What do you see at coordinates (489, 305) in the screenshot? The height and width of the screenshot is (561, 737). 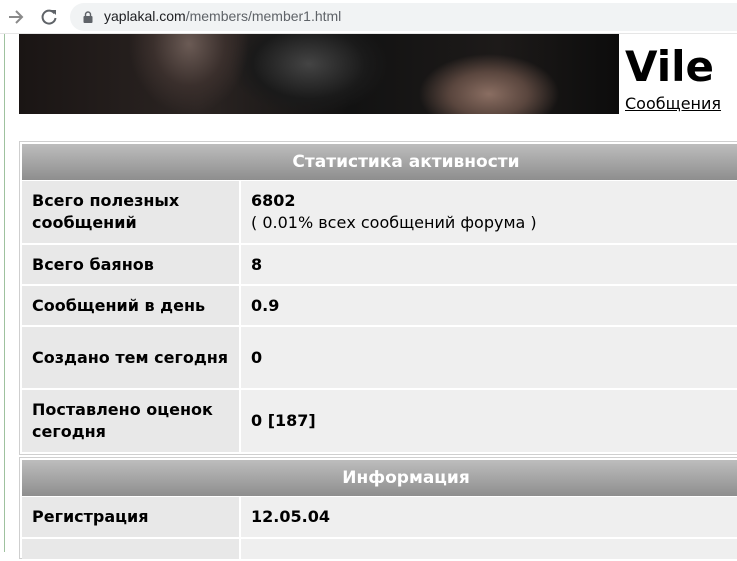 I see `row-value: 0.9` at bounding box center [489, 305].